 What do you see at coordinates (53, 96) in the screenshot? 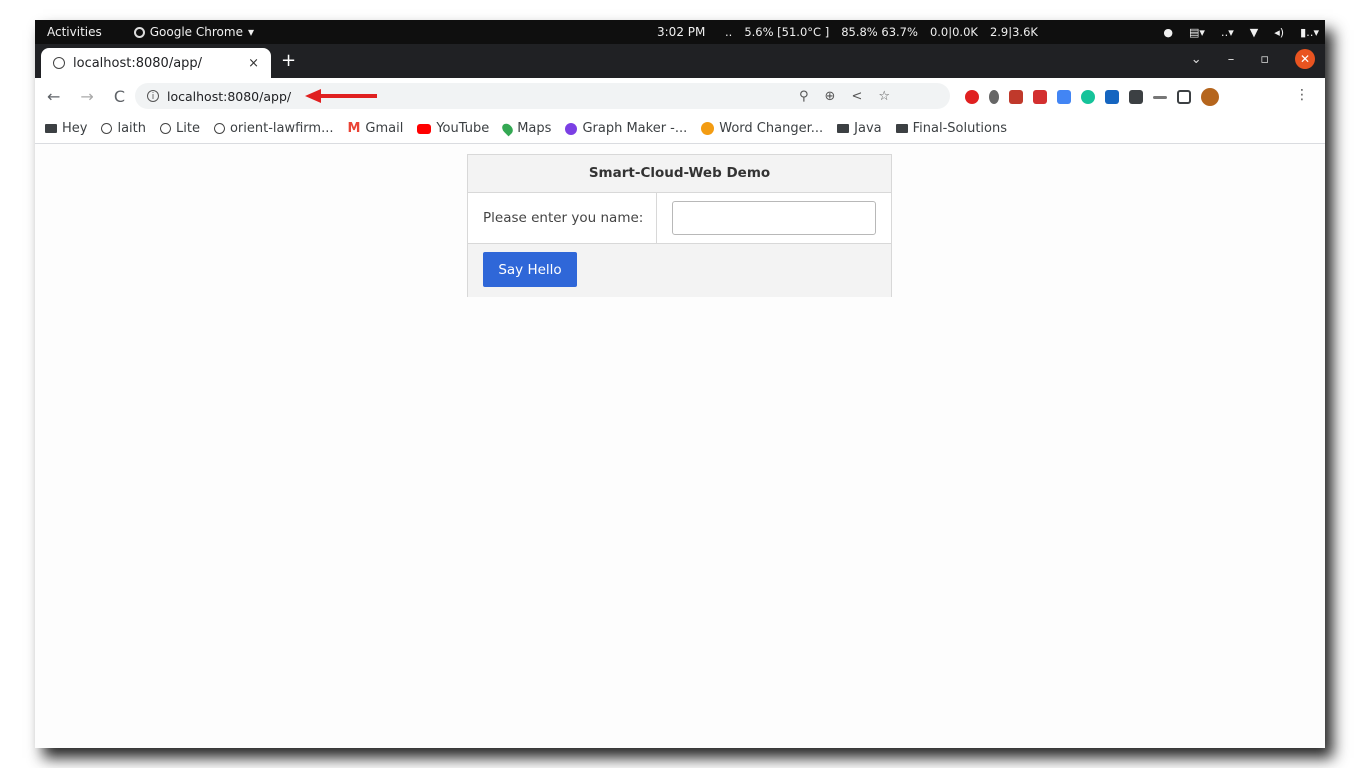
I see `back-icon: ←` at bounding box center [53, 96].